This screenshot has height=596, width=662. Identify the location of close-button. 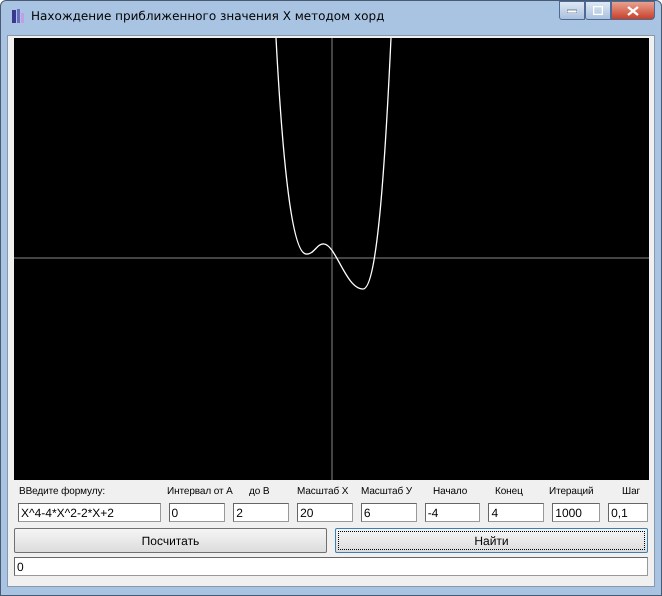
(633, 10).